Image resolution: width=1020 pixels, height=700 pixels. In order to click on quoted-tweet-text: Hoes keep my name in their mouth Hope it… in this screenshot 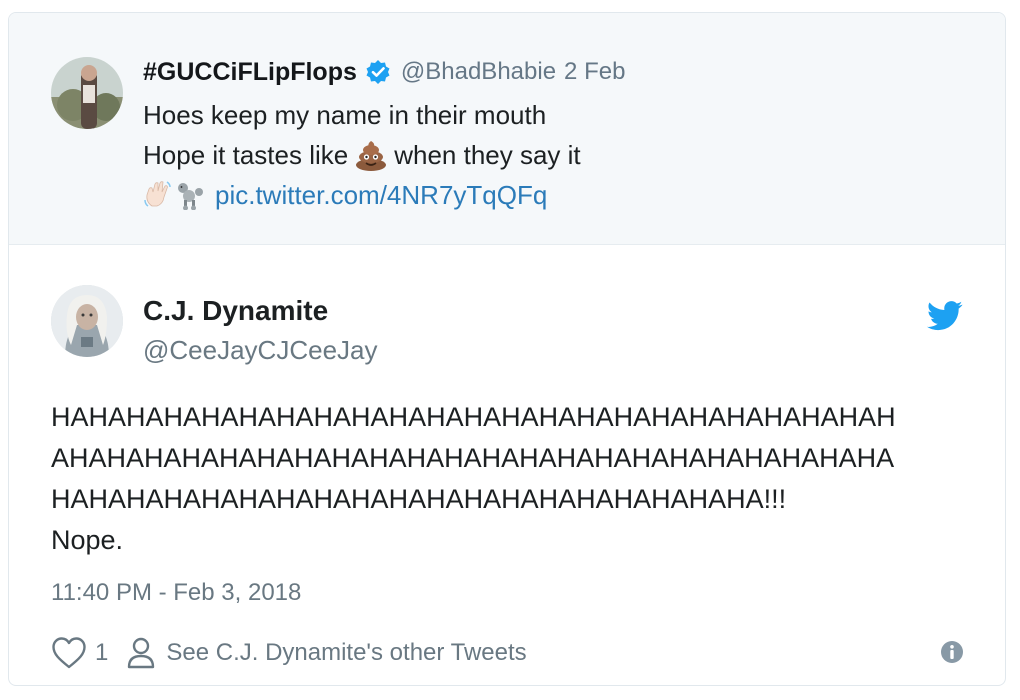, I will do `click(362, 155)`.